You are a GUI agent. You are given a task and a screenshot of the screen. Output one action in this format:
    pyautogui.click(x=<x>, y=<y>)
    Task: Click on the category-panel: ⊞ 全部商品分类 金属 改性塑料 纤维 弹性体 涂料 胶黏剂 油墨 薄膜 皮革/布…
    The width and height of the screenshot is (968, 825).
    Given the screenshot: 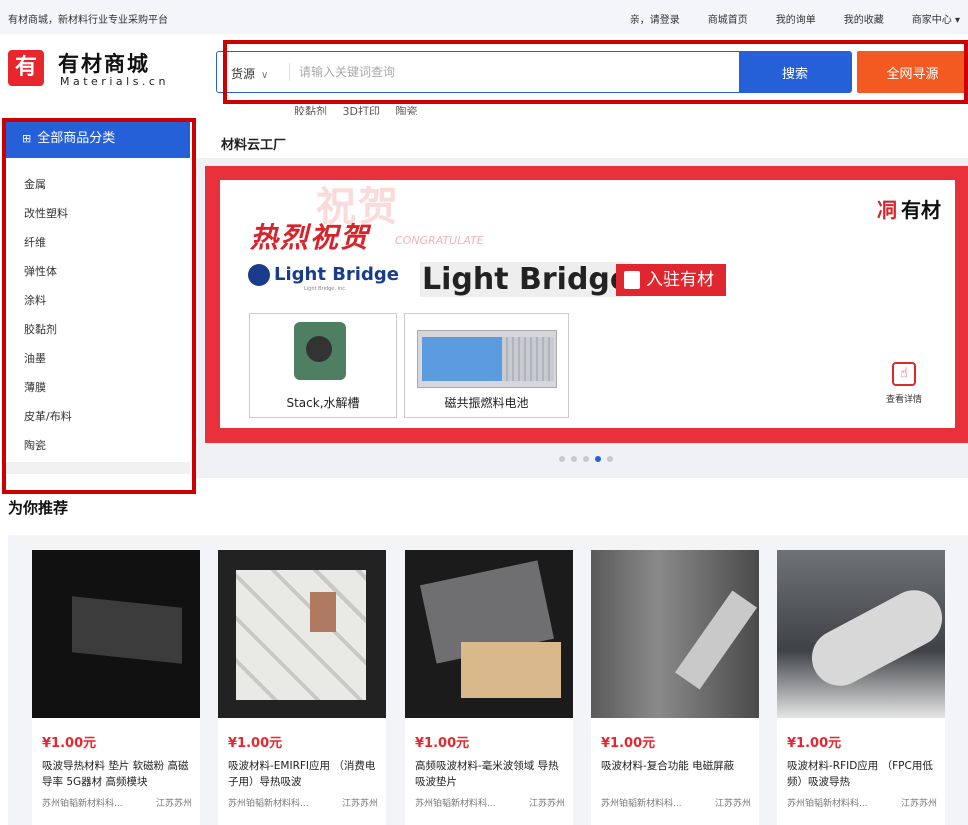 What is the action you would take?
    pyautogui.click(x=98, y=297)
    